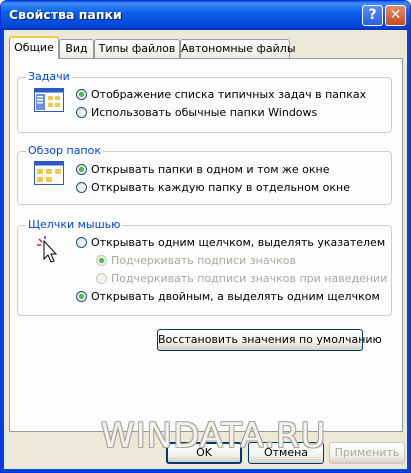 This screenshot has height=473, width=411. What do you see at coordinates (205, 15) in the screenshot?
I see `title-bar: Свойства папки ? ✕` at bounding box center [205, 15].